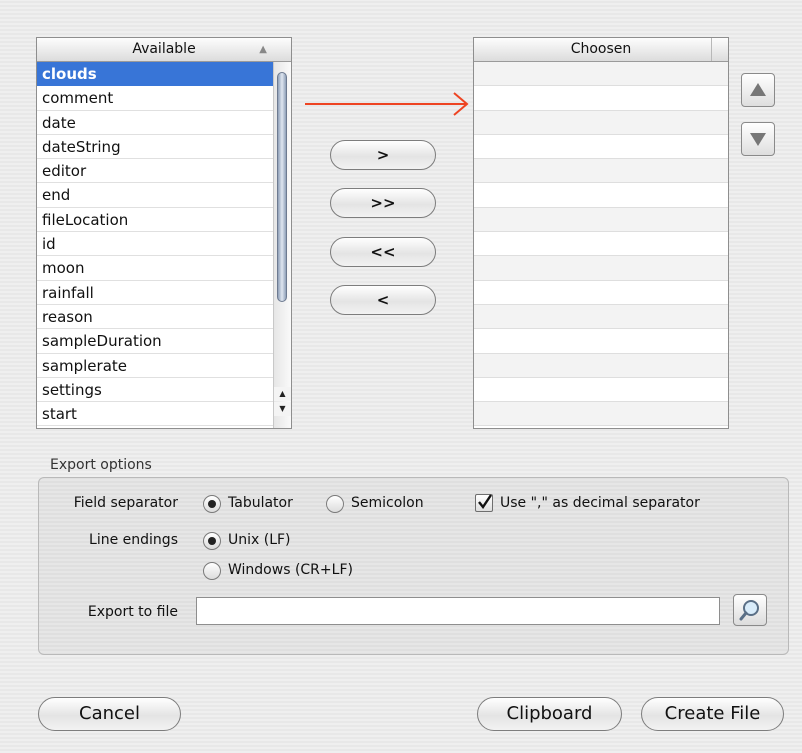  I want to click on radio-unix-label: Unix (LF), so click(259, 540).